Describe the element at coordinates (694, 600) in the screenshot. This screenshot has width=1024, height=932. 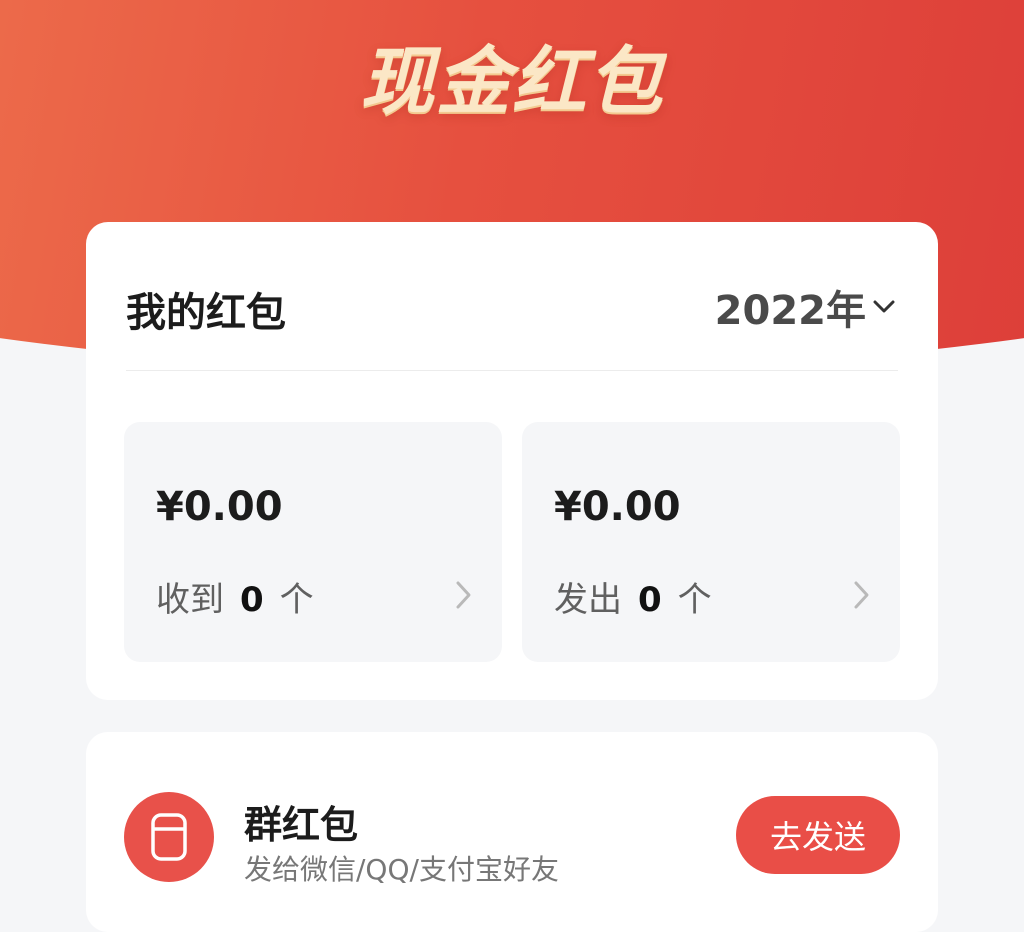
I see `sent-unit: 个` at that location.